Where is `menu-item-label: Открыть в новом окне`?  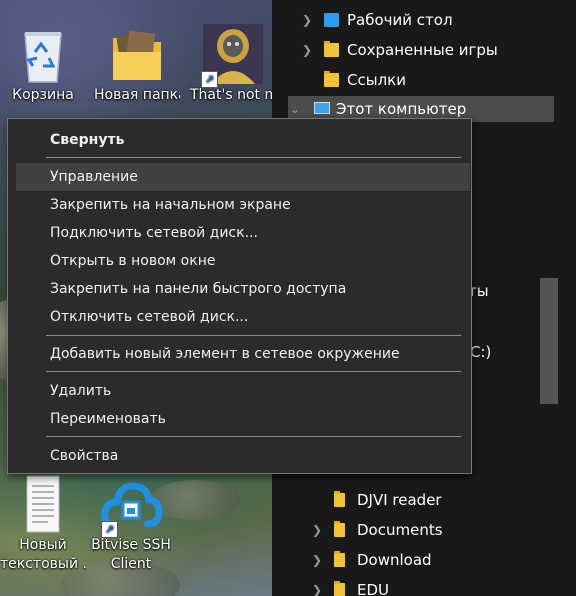
menu-item-label: Открыть в новом окне is located at coordinates (133, 261).